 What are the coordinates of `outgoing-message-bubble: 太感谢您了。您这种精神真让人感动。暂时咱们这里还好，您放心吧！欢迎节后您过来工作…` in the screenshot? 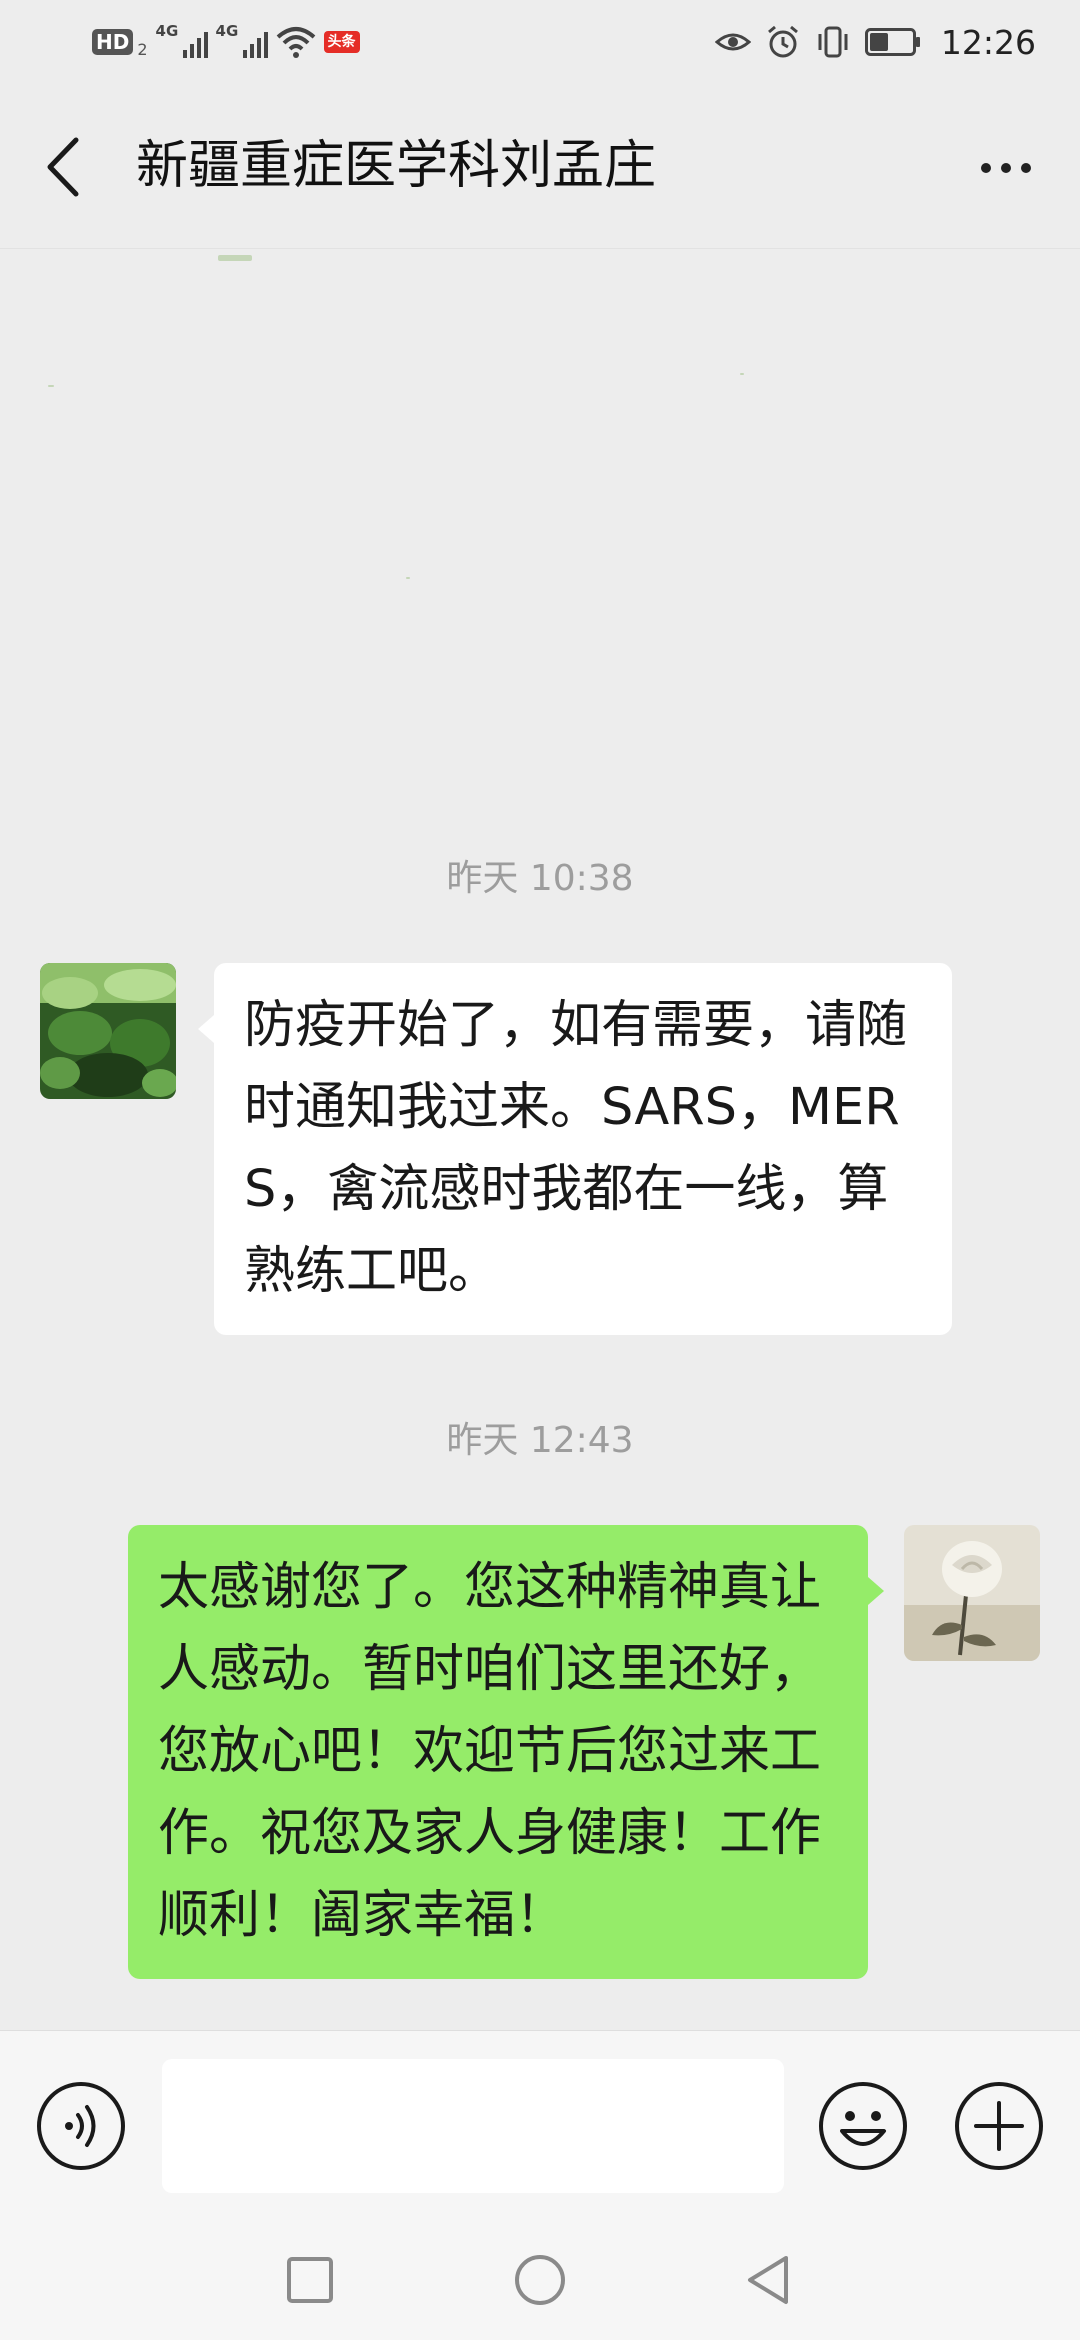 It's located at (498, 1752).